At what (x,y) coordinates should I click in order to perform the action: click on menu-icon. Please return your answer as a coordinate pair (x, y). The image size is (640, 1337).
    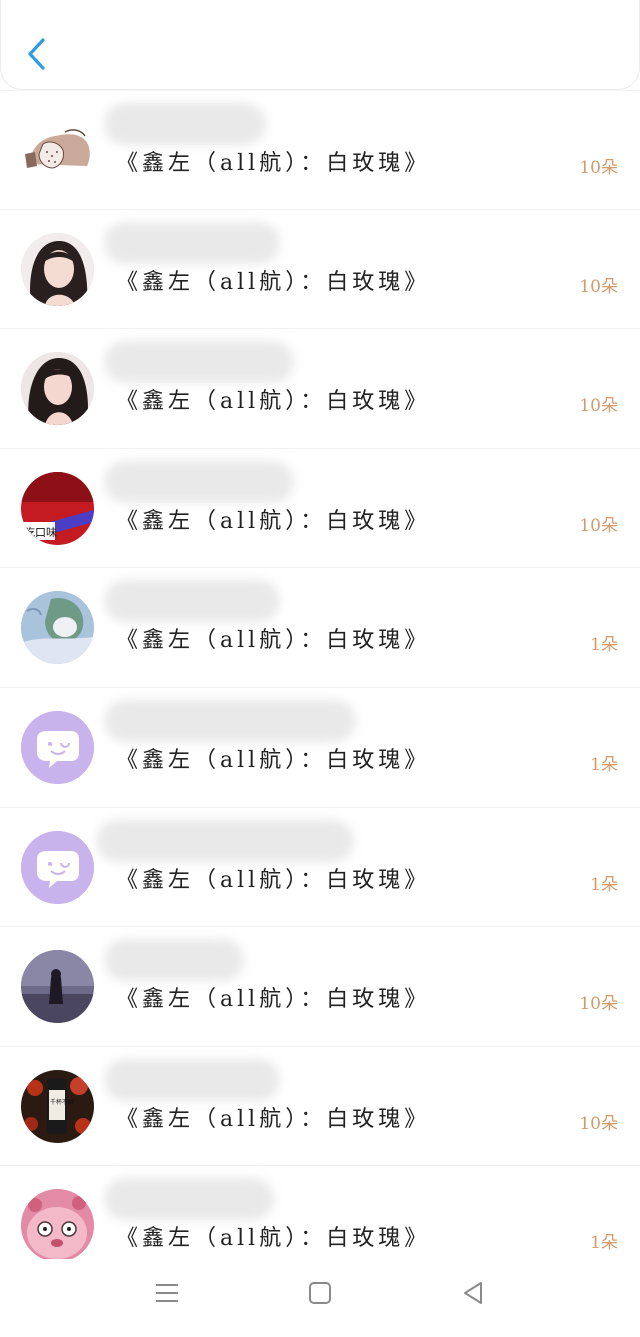
    Looking at the image, I should click on (167, 1293).